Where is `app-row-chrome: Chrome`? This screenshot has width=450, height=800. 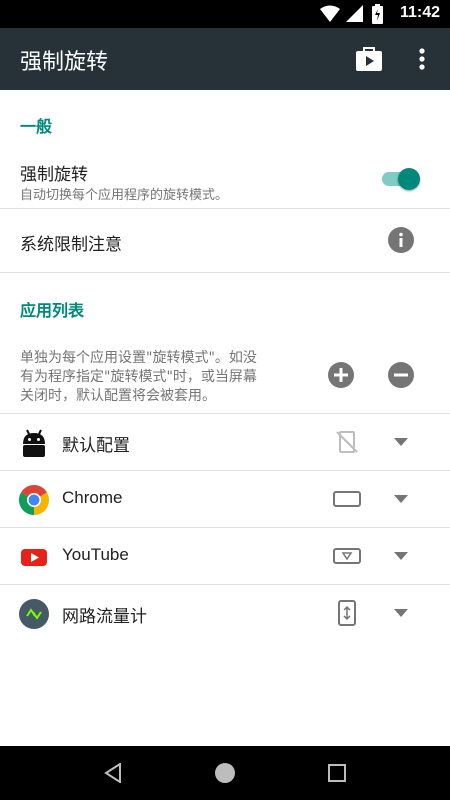 app-row-chrome: Chrome is located at coordinates (225, 499).